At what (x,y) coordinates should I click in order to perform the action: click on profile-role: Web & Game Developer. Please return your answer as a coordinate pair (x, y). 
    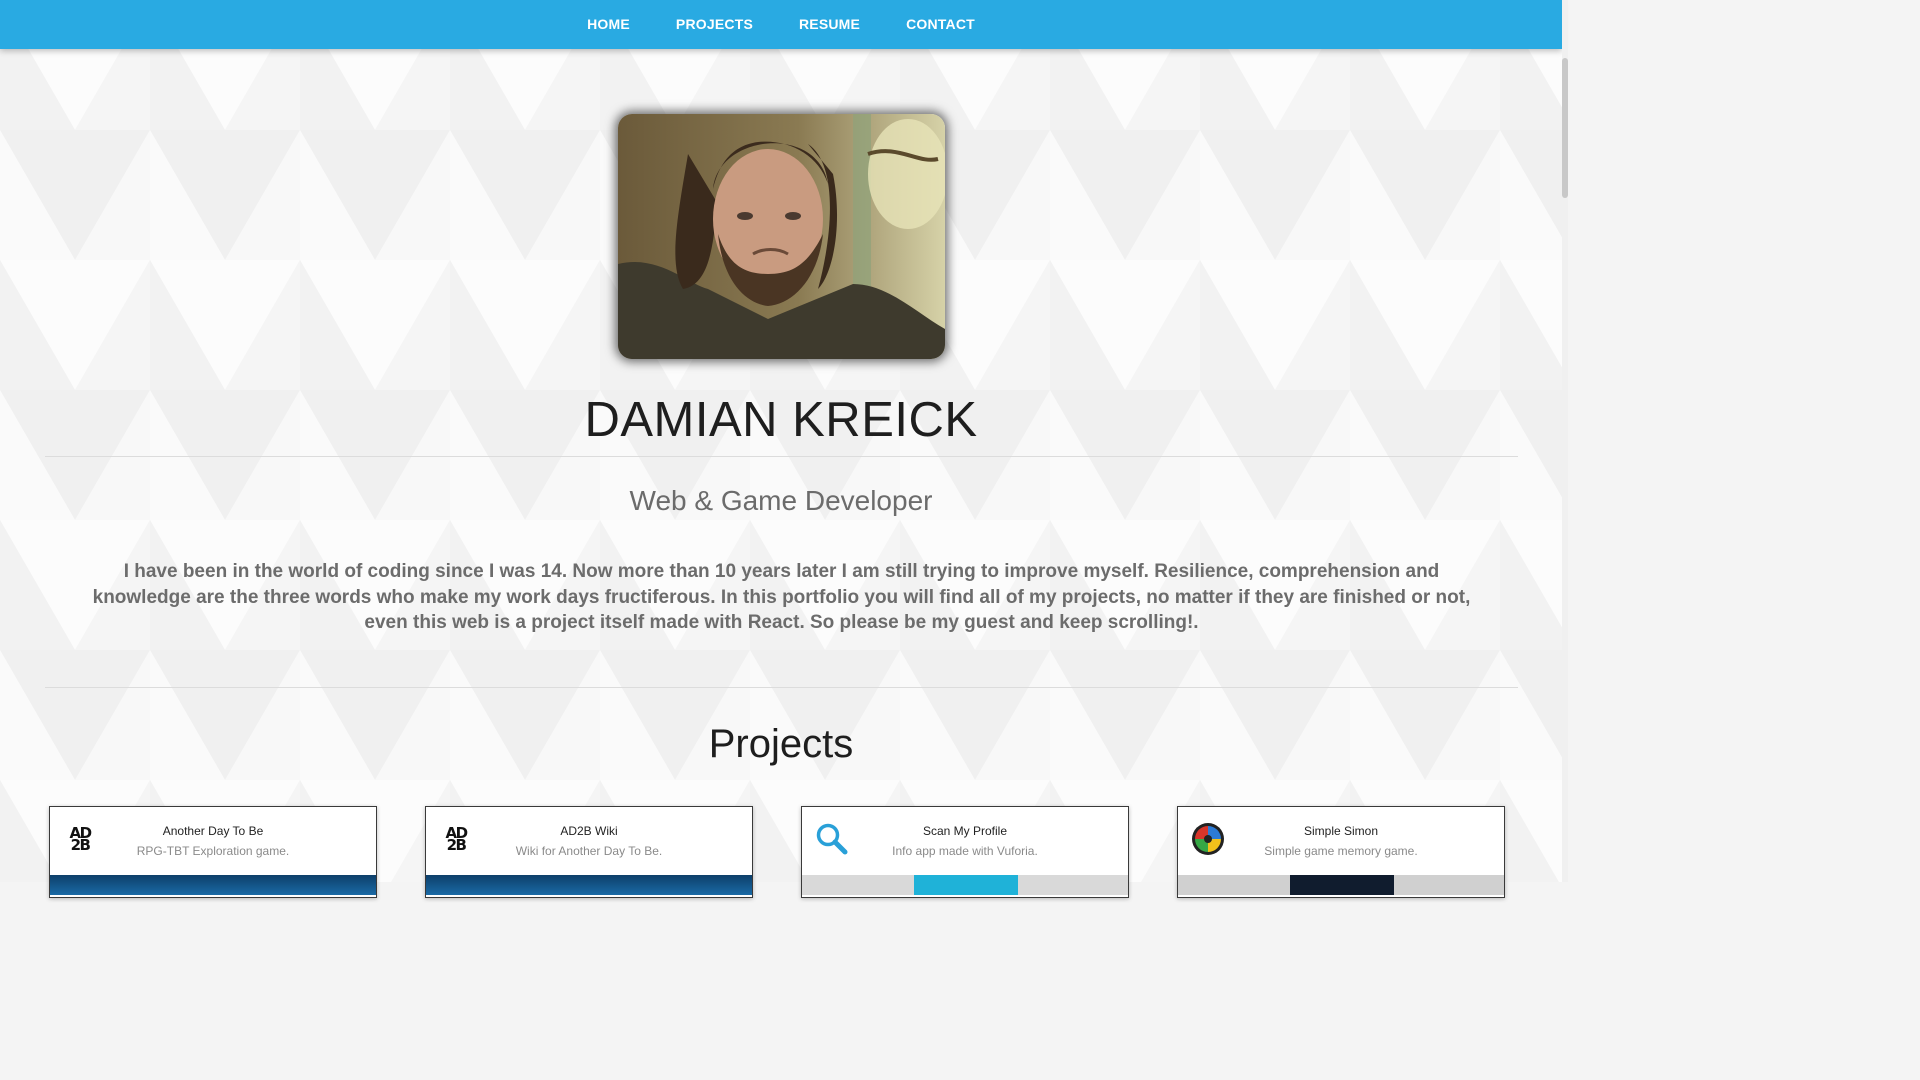
    Looking at the image, I should click on (781, 500).